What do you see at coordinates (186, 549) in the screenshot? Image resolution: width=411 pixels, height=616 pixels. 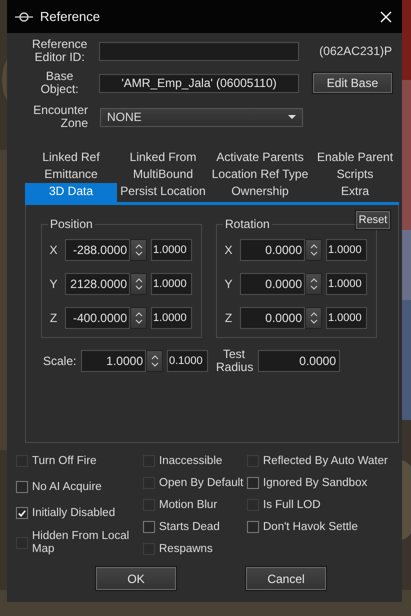 I see `checkbox-label: Respawns` at bounding box center [186, 549].